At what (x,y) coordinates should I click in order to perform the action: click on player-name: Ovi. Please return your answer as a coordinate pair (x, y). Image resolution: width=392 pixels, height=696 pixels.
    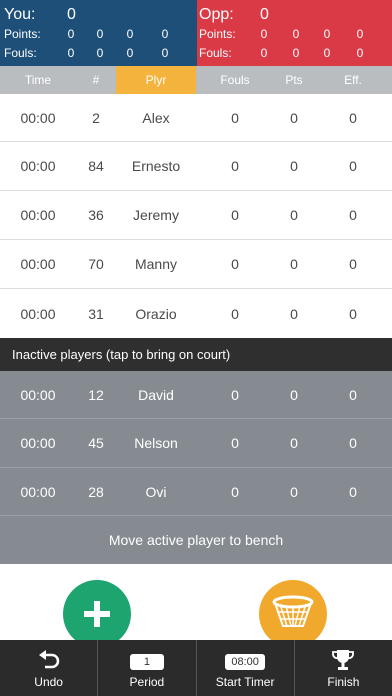
    Looking at the image, I should click on (156, 491).